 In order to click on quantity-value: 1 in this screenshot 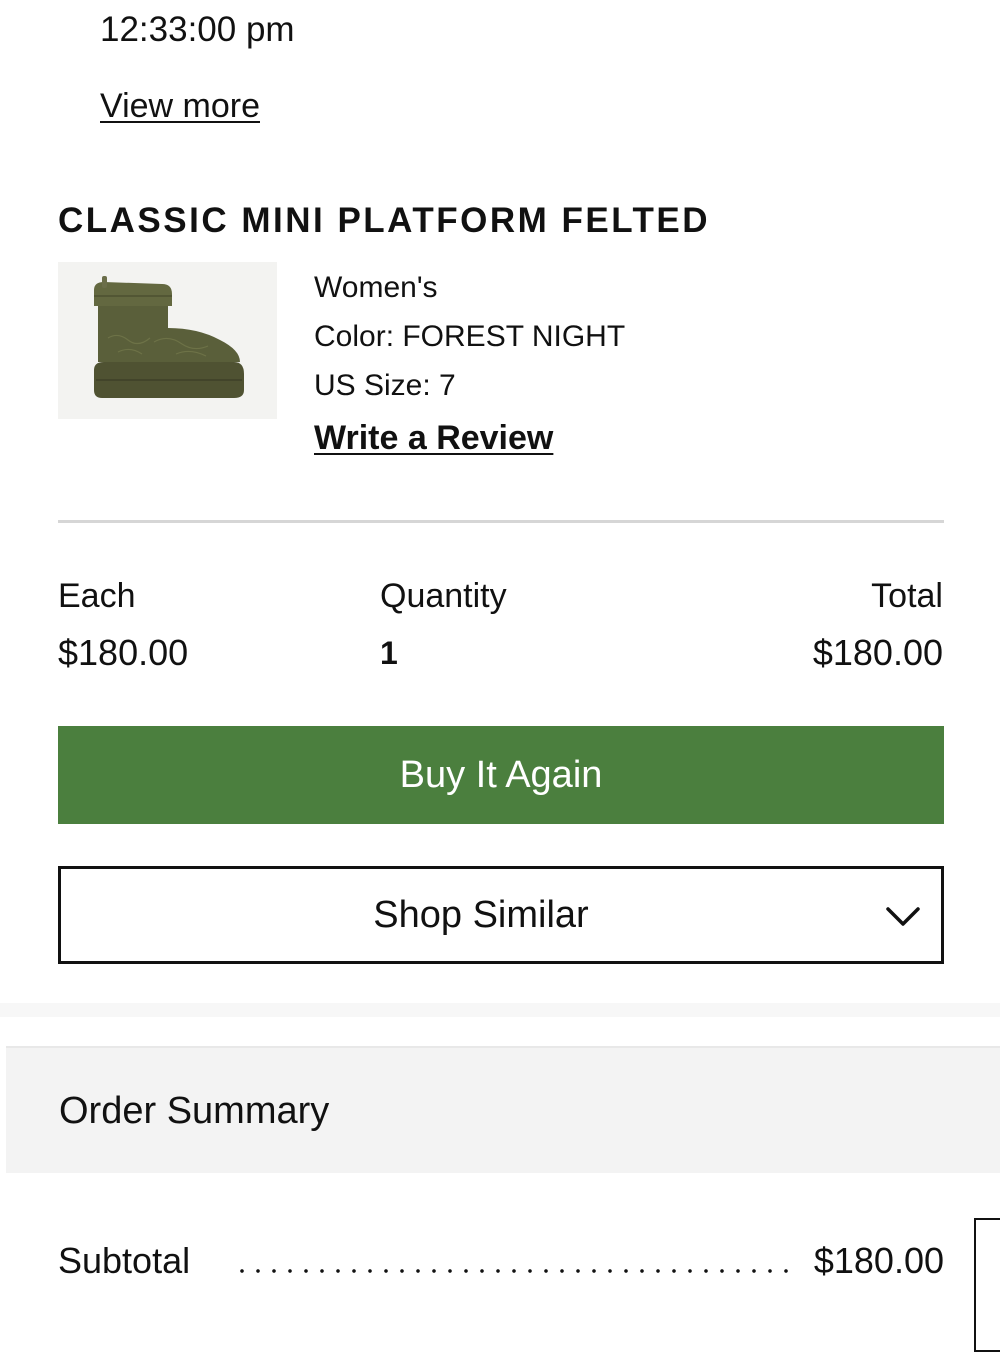, I will do `click(389, 653)`.